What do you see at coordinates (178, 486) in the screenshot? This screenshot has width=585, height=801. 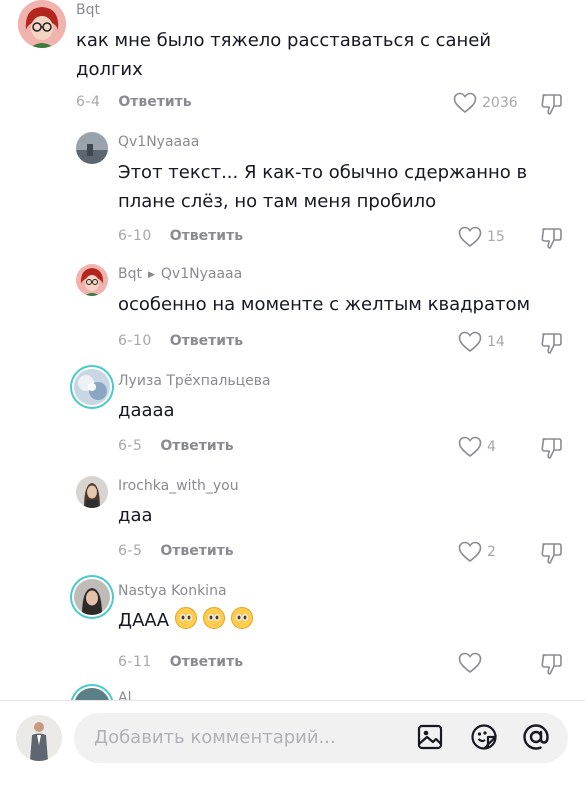 I see `comment-author: Irochka_with_you` at bounding box center [178, 486].